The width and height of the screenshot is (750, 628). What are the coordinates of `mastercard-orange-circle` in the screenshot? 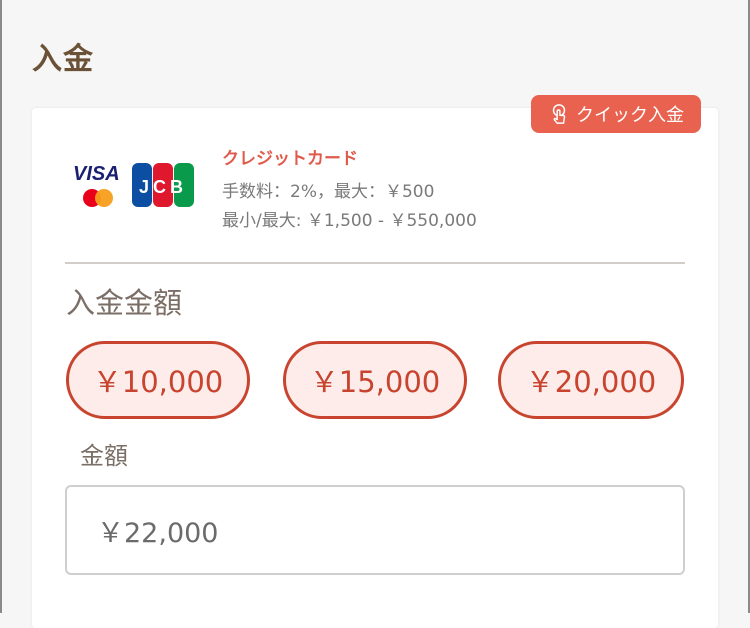 It's located at (104, 198).